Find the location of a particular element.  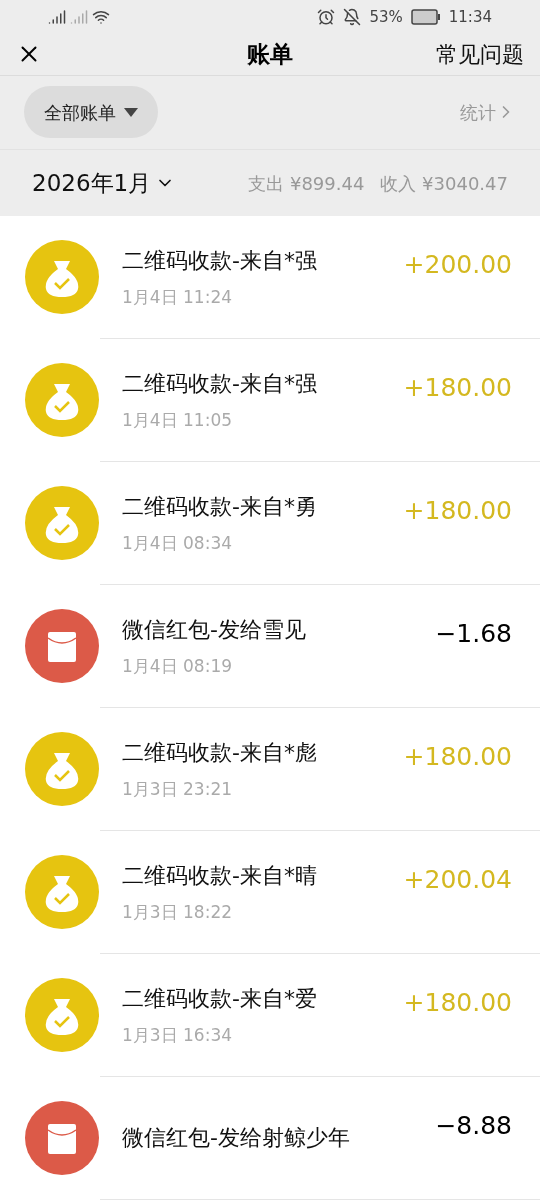

transaction-amount: +200.04 is located at coordinates (457, 880).